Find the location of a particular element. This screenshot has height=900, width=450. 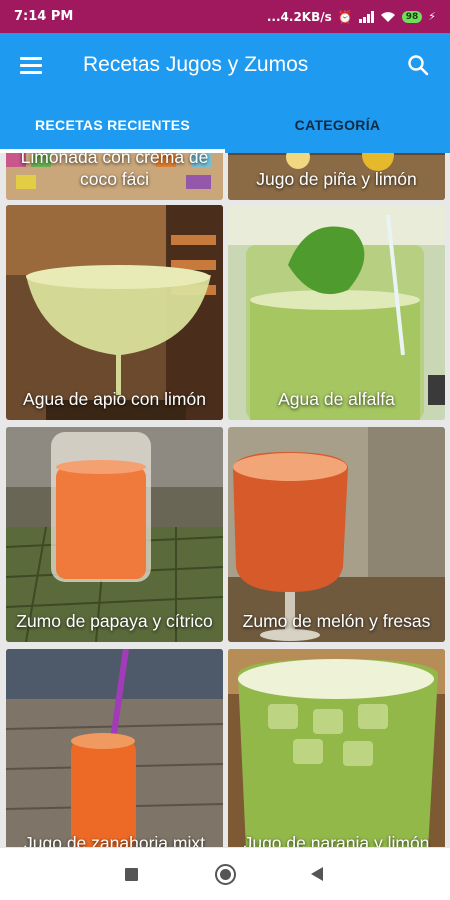

recipe-title: Zumo de papaya y cítrico is located at coordinates (114, 621).